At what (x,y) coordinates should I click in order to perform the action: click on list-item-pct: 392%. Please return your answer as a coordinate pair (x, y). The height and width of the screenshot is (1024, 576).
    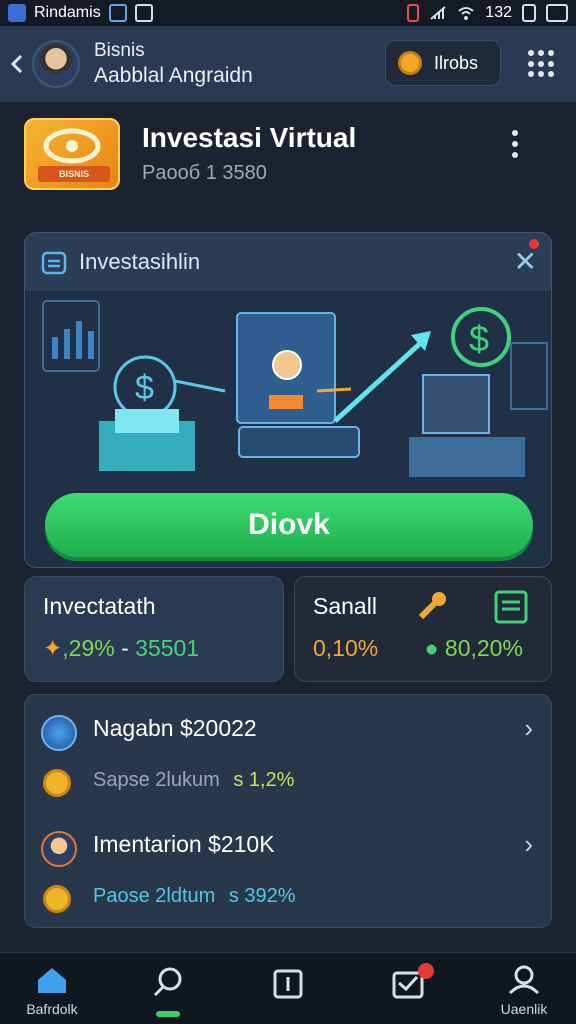
    Looking at the image, I should click on (270, 896).